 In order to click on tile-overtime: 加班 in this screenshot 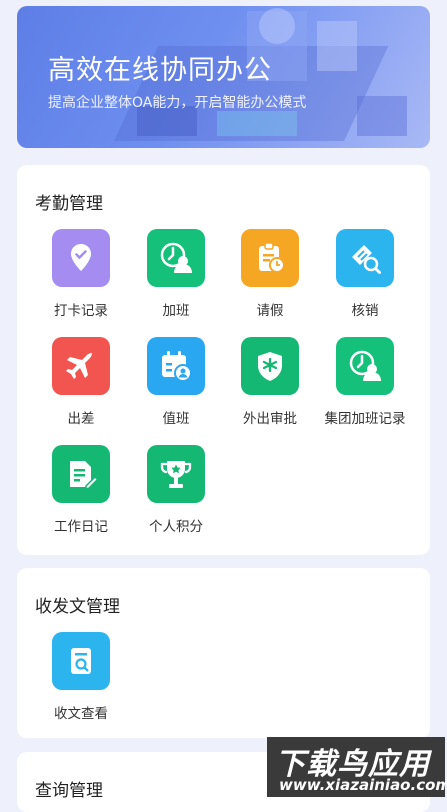, I will do `click(176, 274)`.